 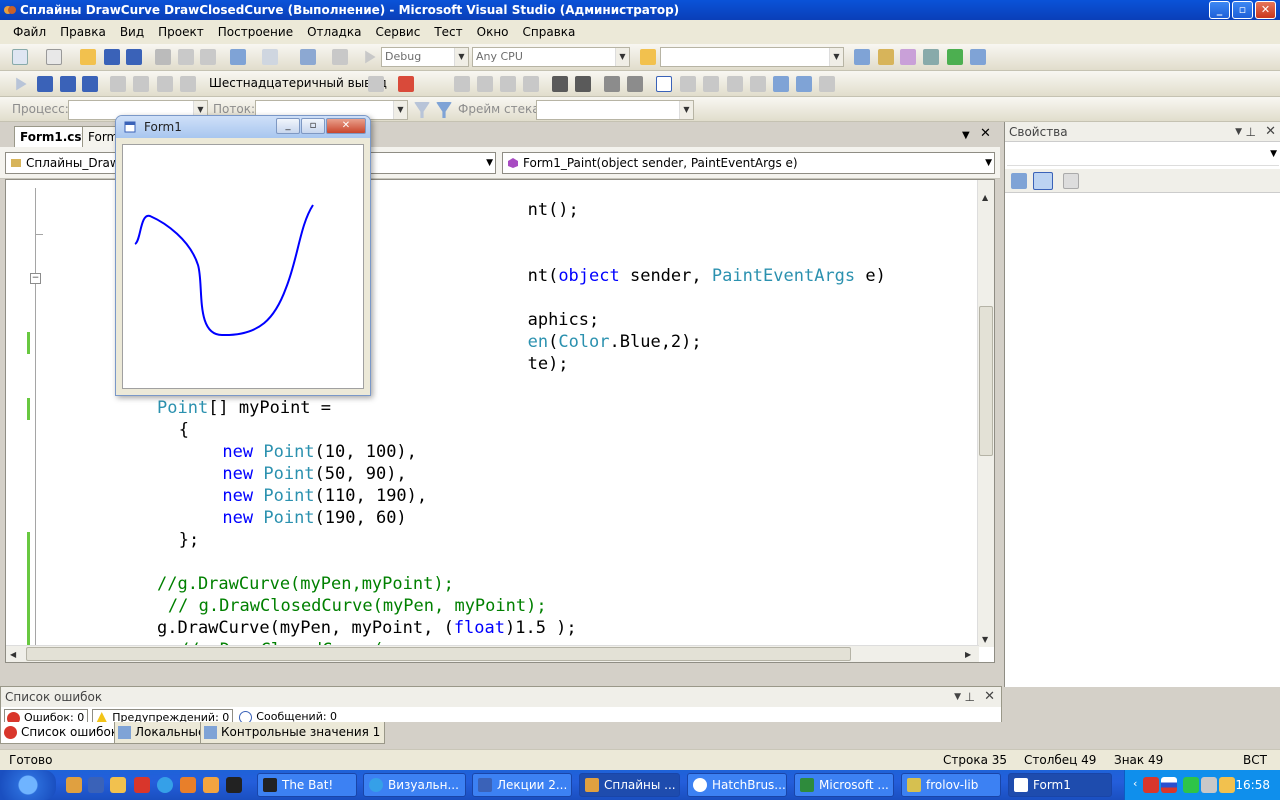 What do you see at coordinates (493, 32) in the screenshot?
I see `menu-window: Окно` at bounding box center [493, 32].